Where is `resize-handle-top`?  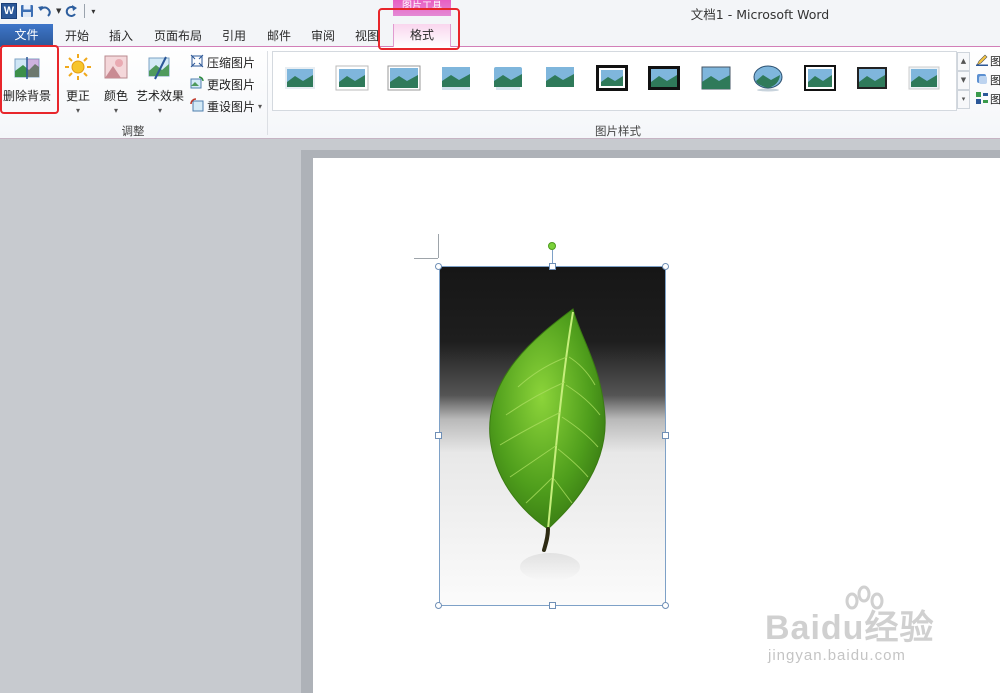
resize-handle-top is located at coordinates (552, 266).